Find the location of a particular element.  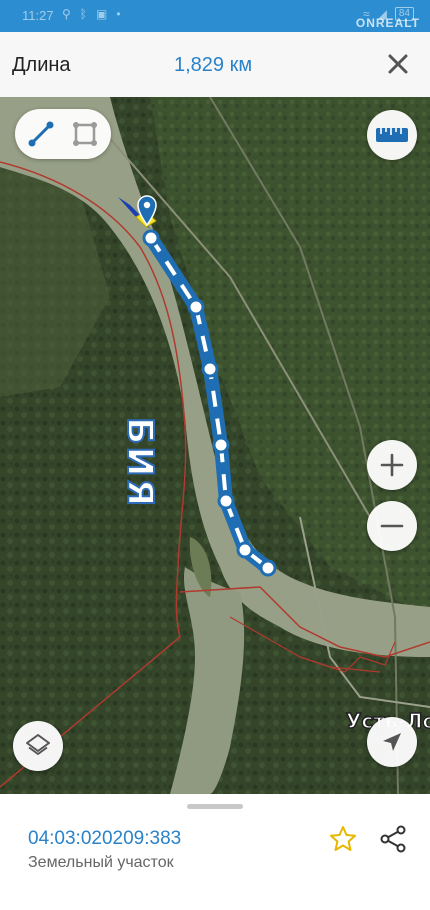

status-time: 11:27 is located at coordinates (38, 15).